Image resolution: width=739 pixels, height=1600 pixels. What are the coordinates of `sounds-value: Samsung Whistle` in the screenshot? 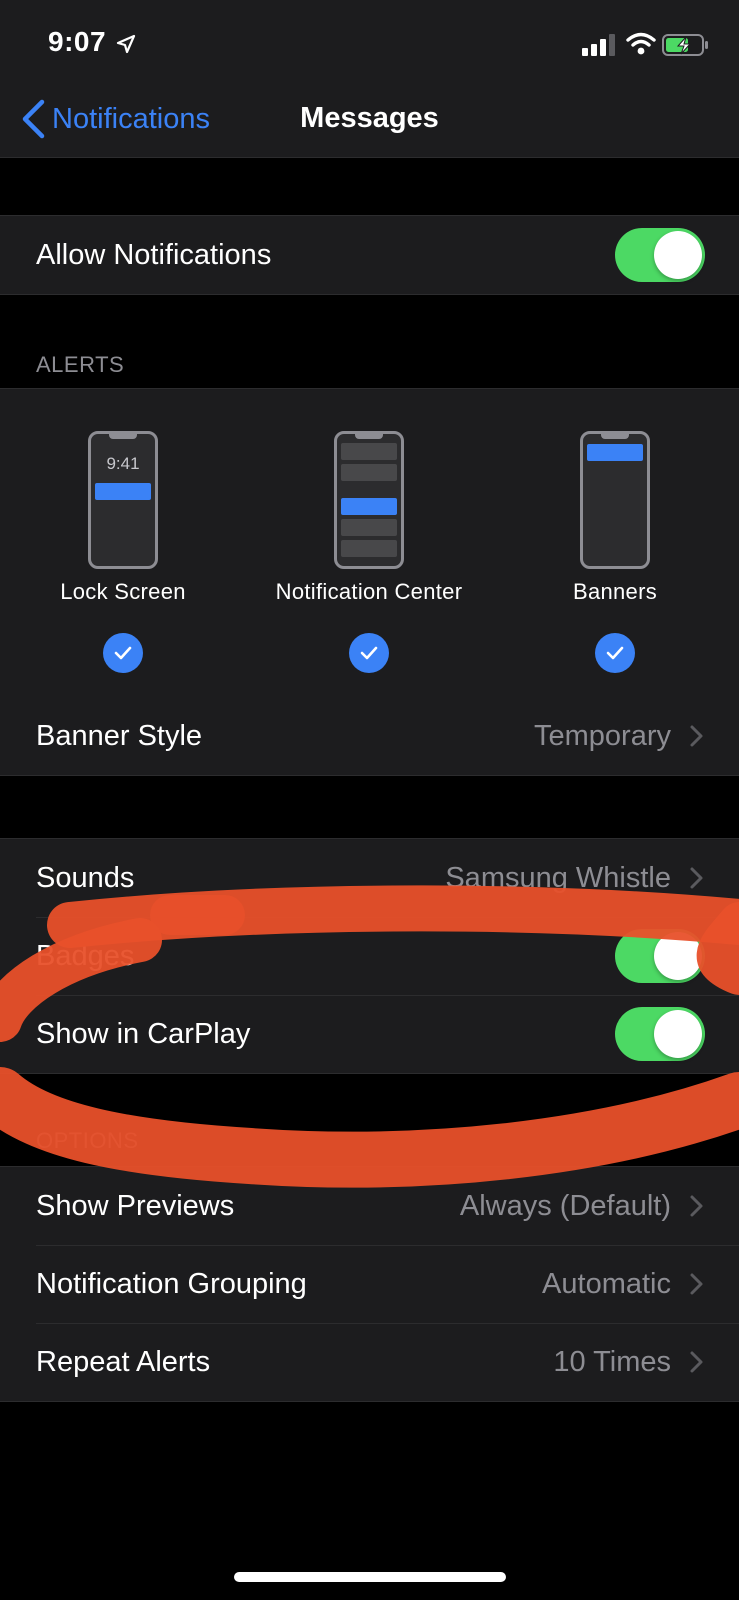 It's located at (558, 877).